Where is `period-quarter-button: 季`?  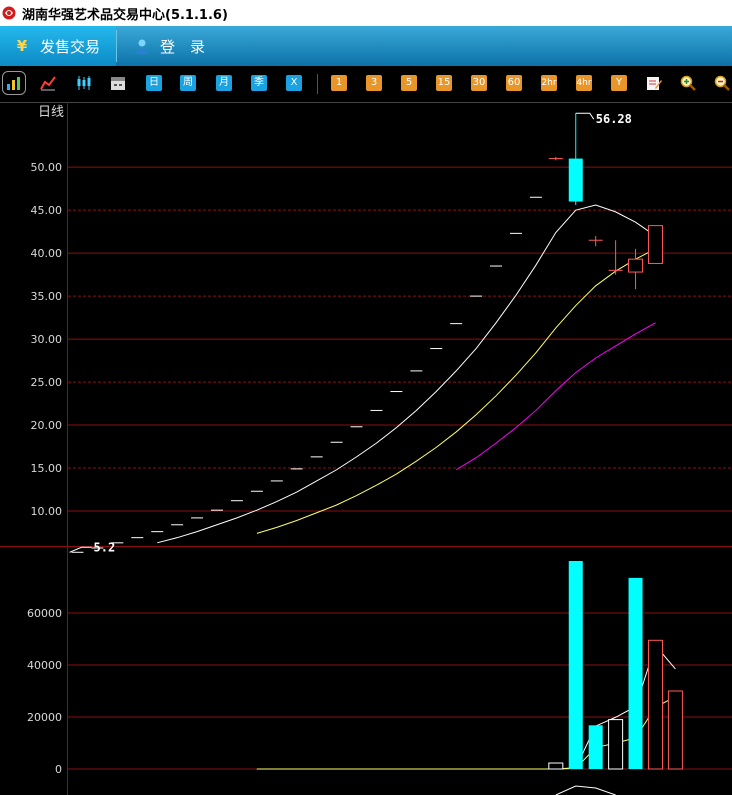 period-quarter-button: 季 is located at coordinates (259, 83).